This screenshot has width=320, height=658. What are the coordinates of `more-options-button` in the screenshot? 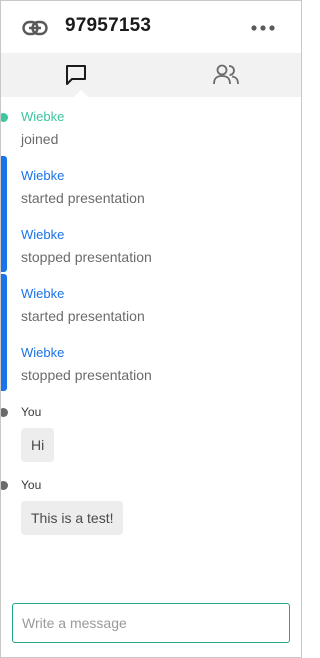 It's located at (263, 28).